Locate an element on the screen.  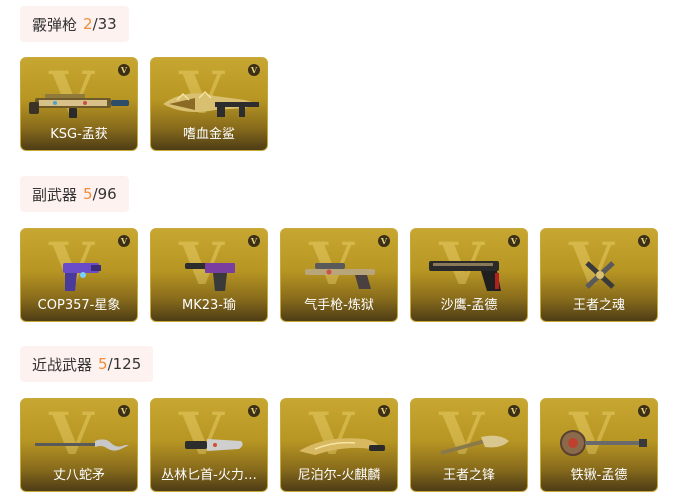
total-count: /33 is located at coordinates (104, 24).